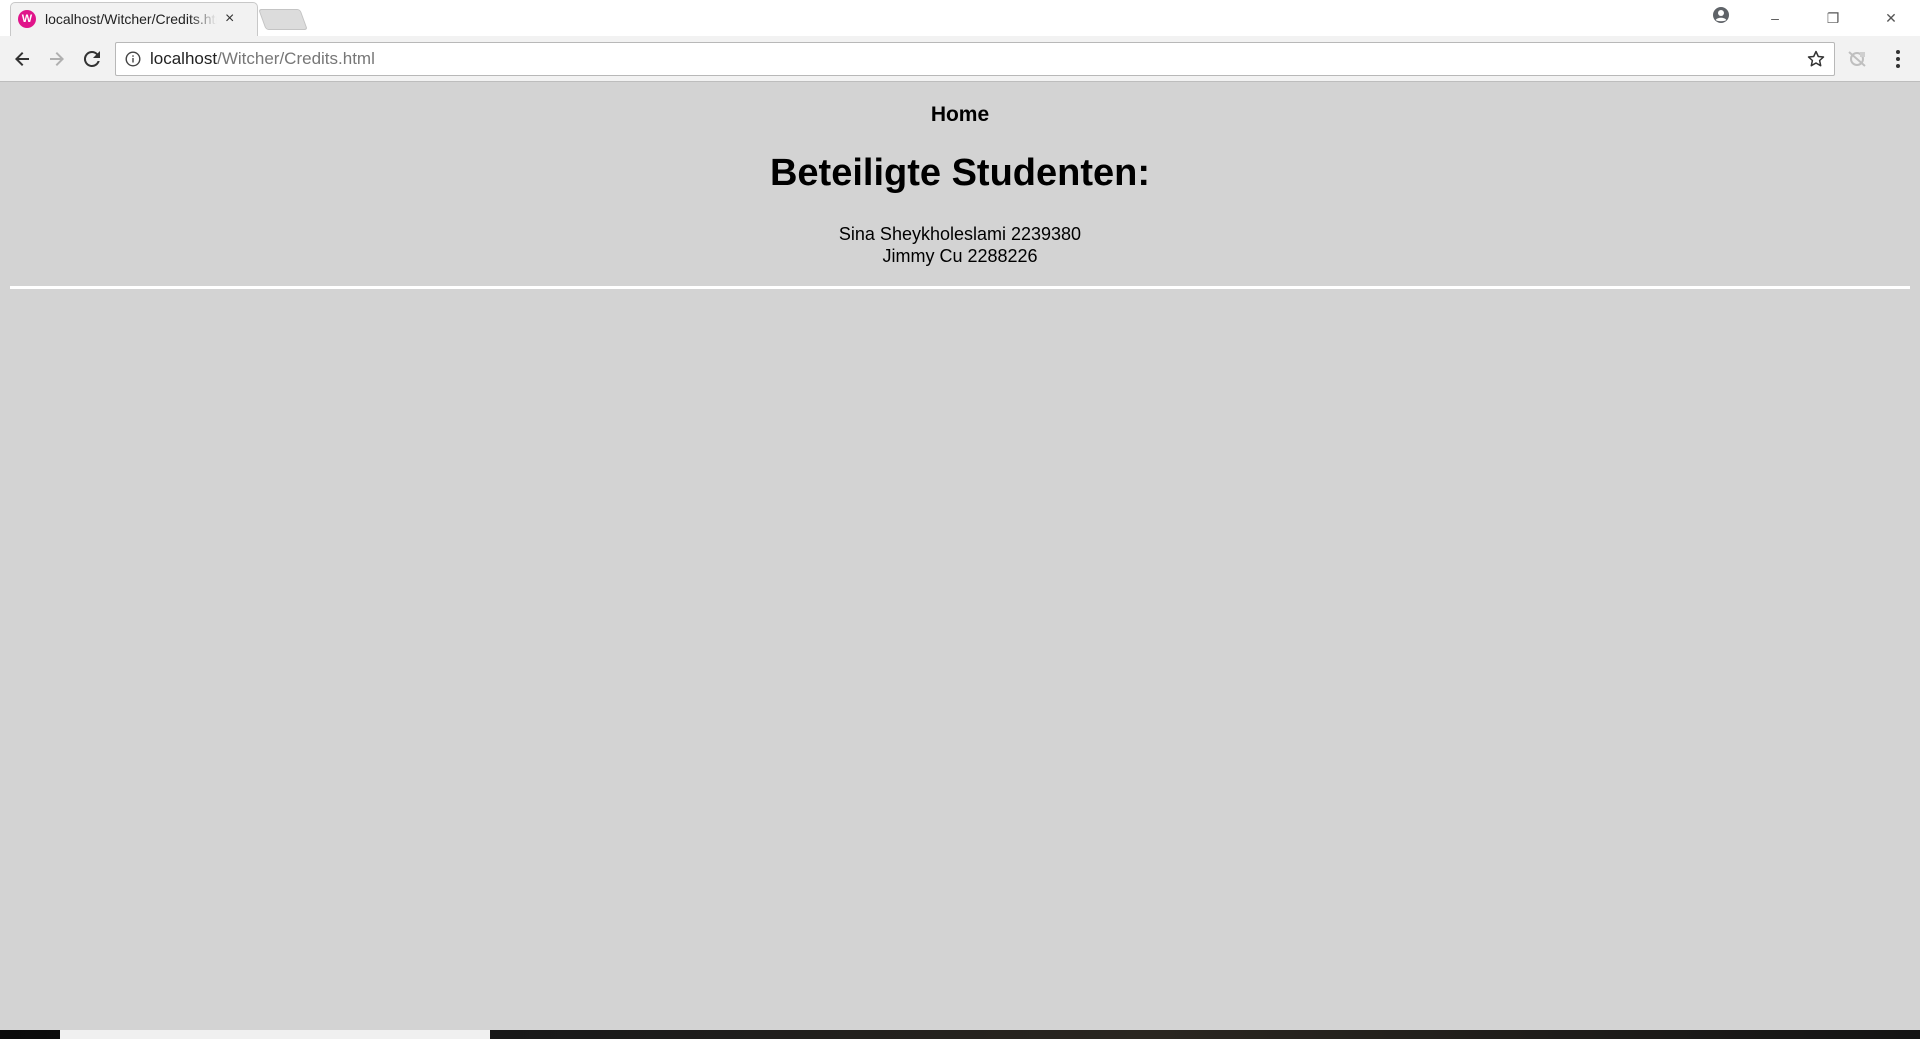  I want to click on back-button, so click(22, 59).